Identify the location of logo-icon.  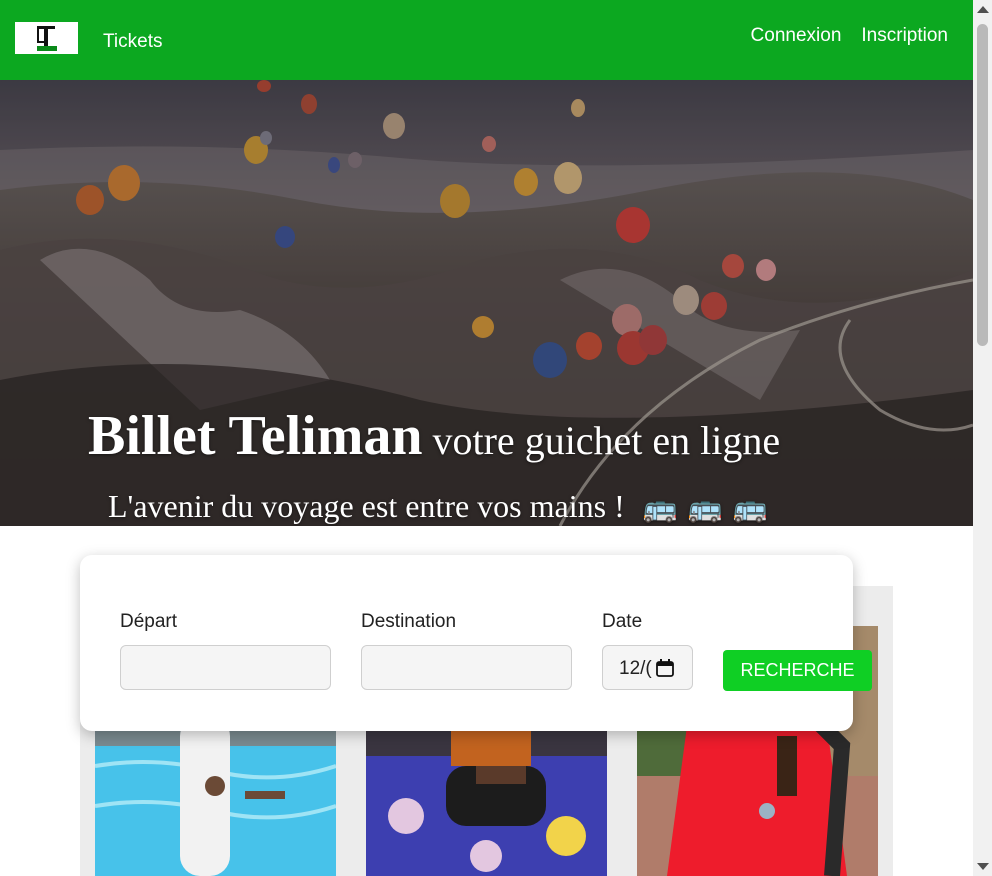
(46, 38).